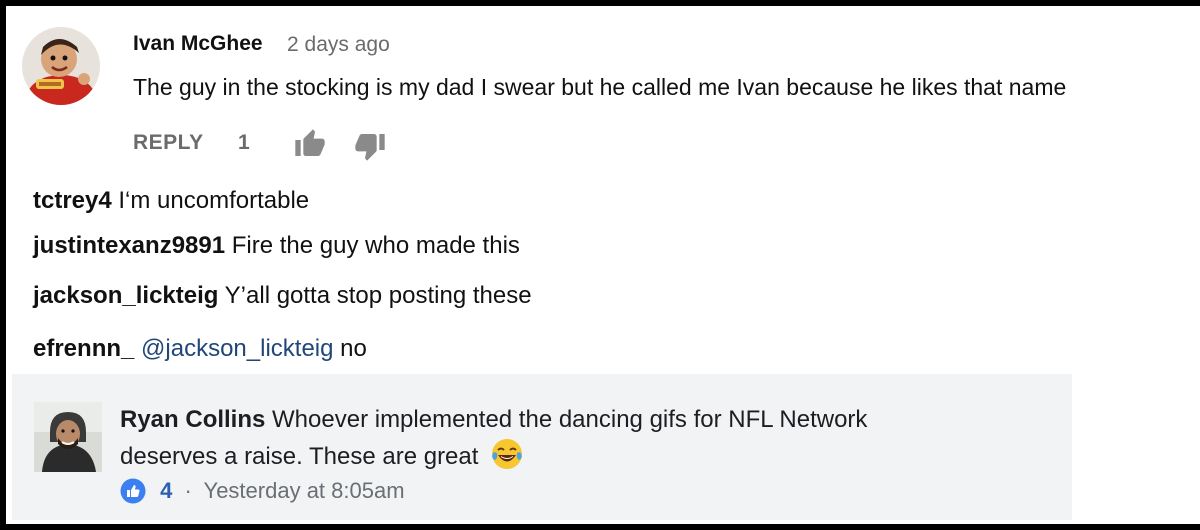 This screenshot has width=1200, height=530. I want to click on comment-text: no, so click(353, 348).